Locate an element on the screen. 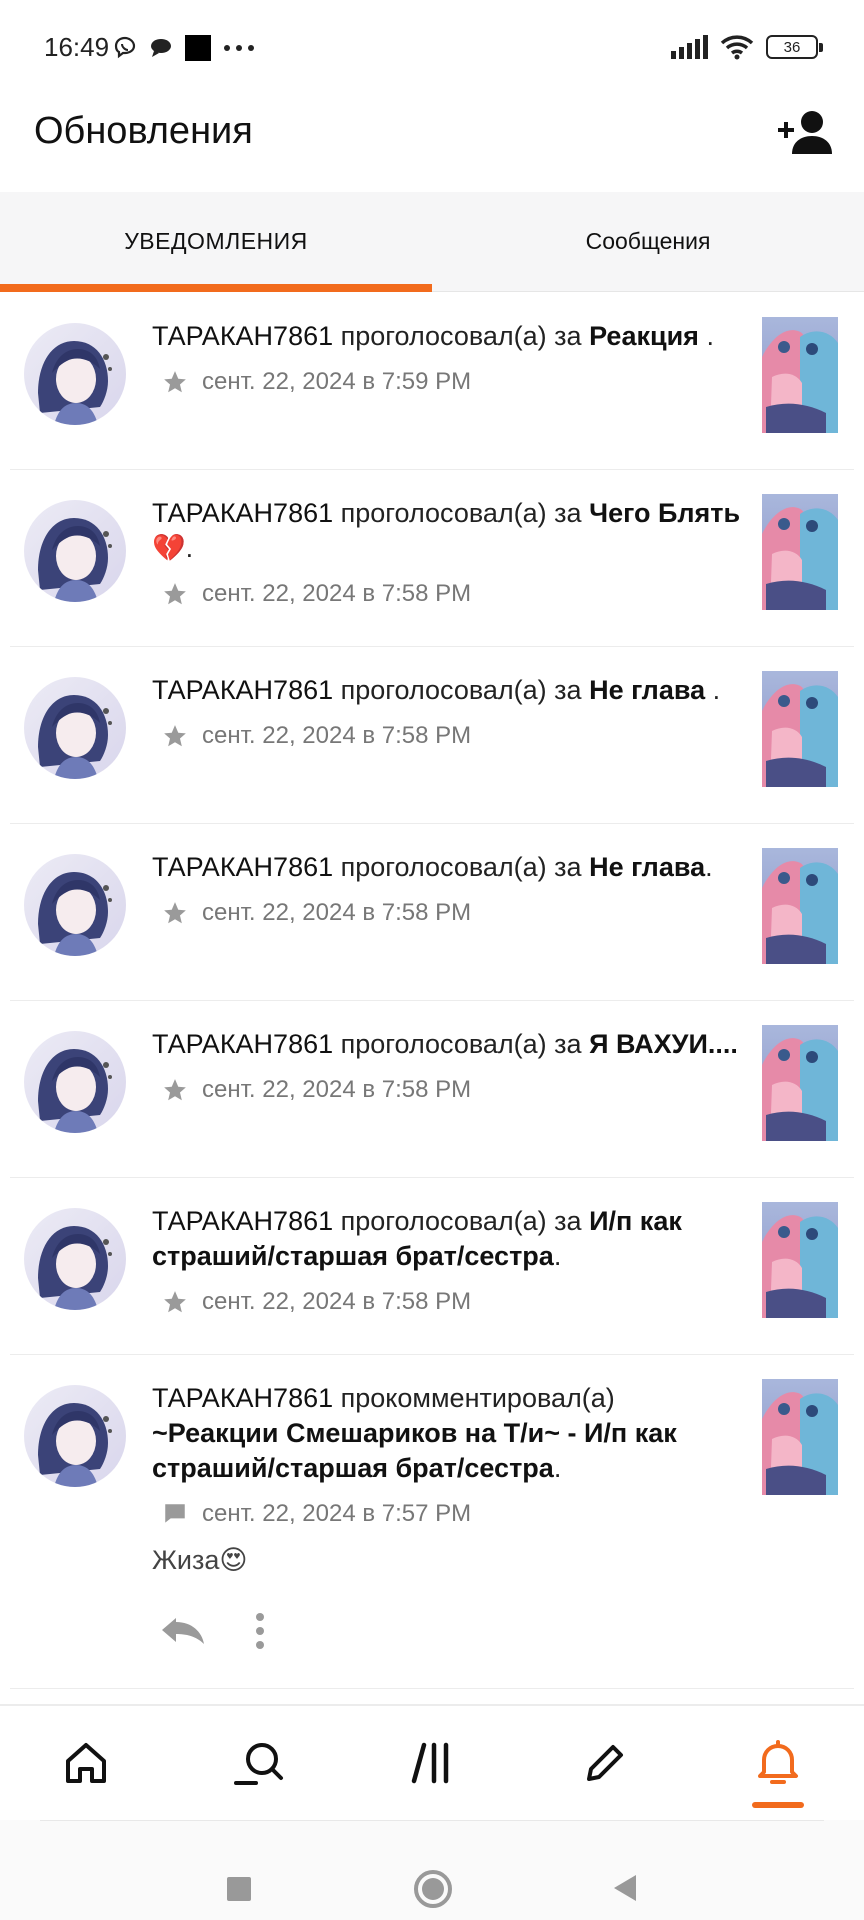 The width and height of the screenshot is (864, 1920). nav-home is located at coordinates (86, 1763).